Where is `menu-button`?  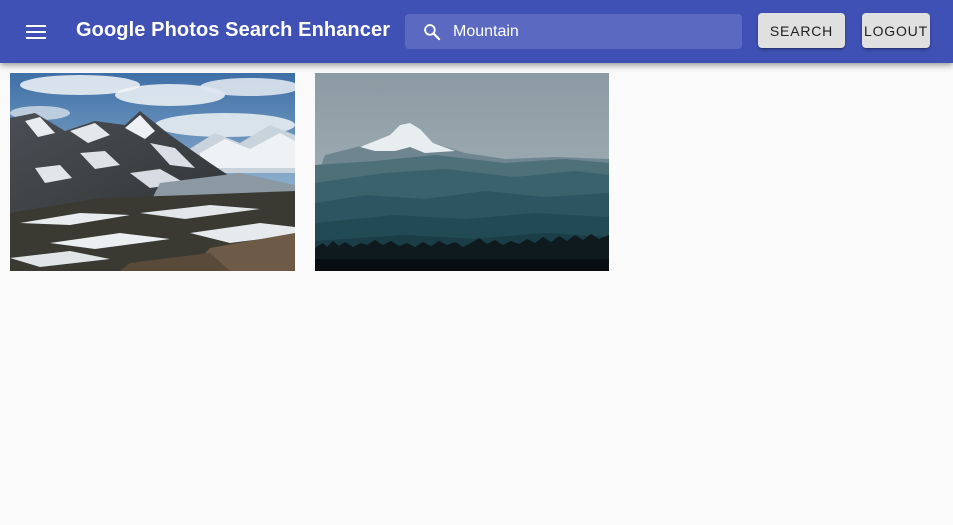 menu-button is located at coordinates (36, 32).